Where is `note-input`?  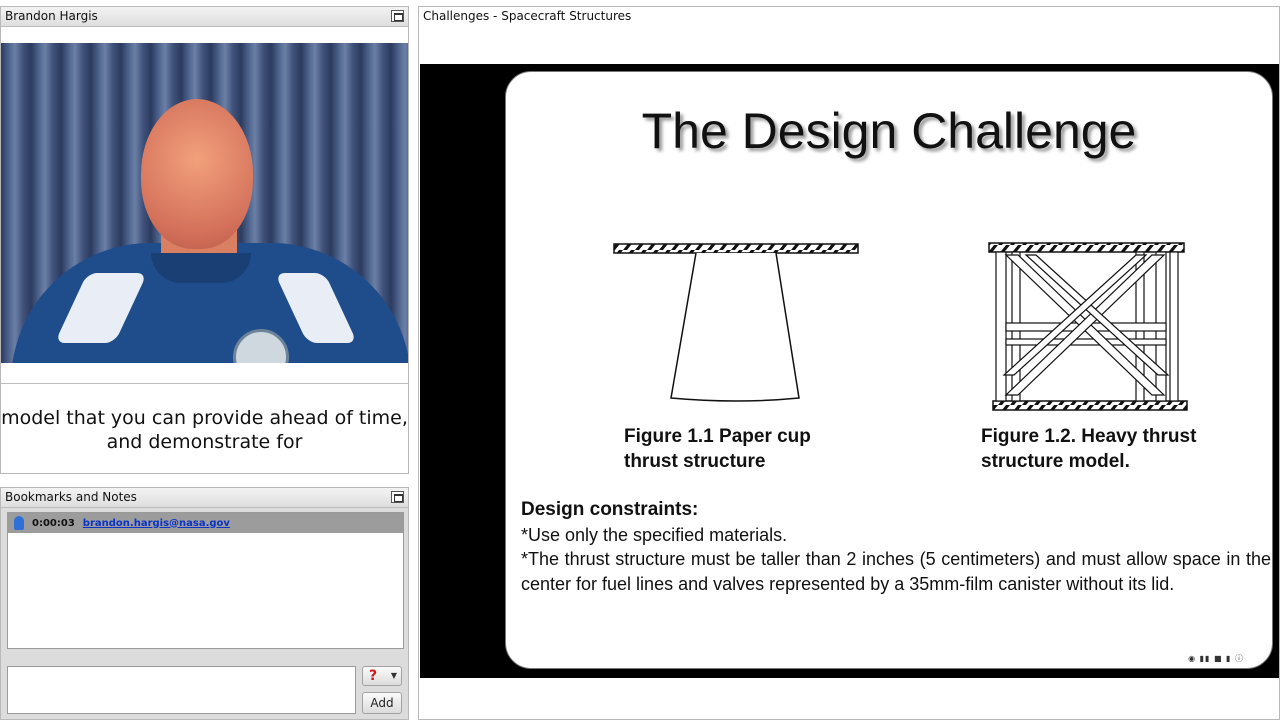
note-input is located at coordinates (181, 690).